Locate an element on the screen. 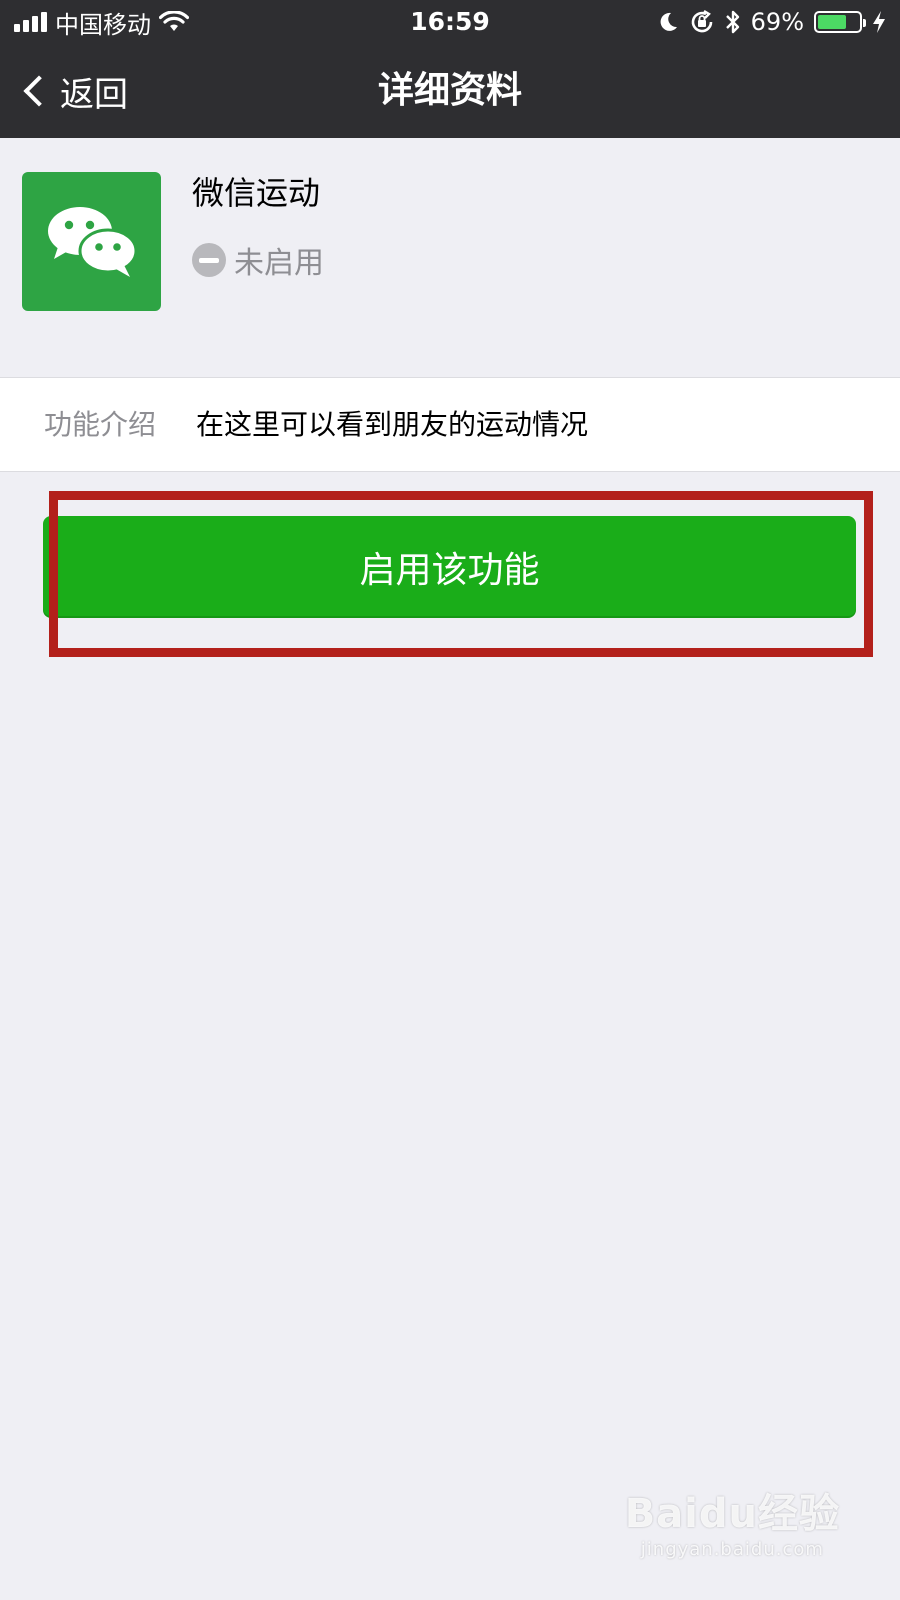 The width and height of the screenshot is (900, 1600). app-name: 微信运动 is located at coordinates (256, 193).